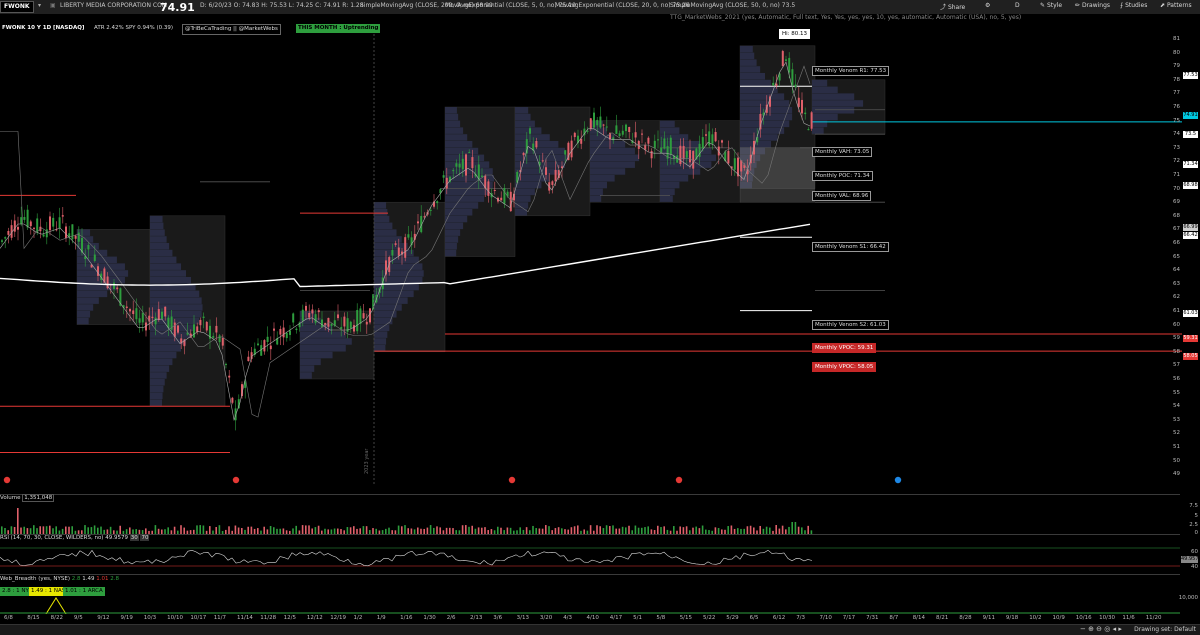 This screenshot has width=1200, height=635. Describe the element at coordinates (1176, 460) in the screenshot. I see `price-tick: 50` at that location.